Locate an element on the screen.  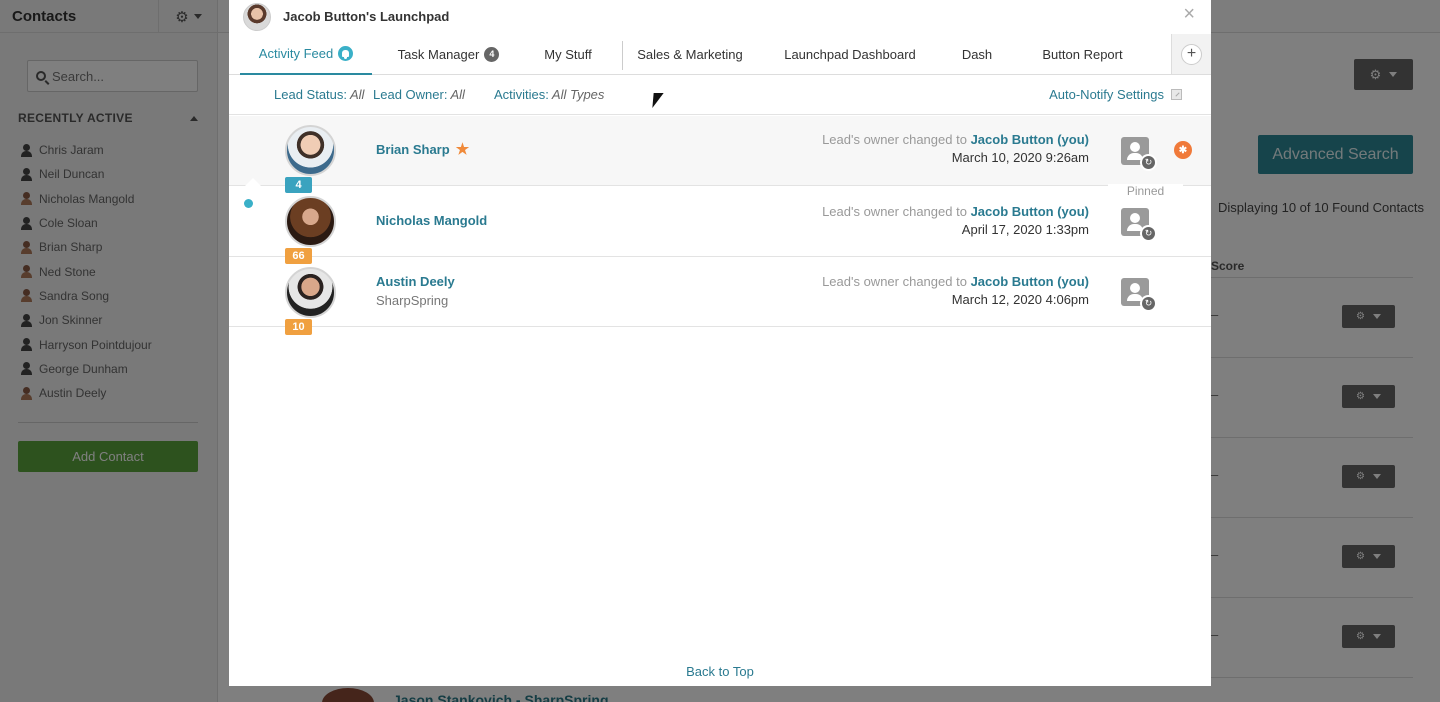
lead-status-filter: Lead Status: All is located at coordinates (319, 94).